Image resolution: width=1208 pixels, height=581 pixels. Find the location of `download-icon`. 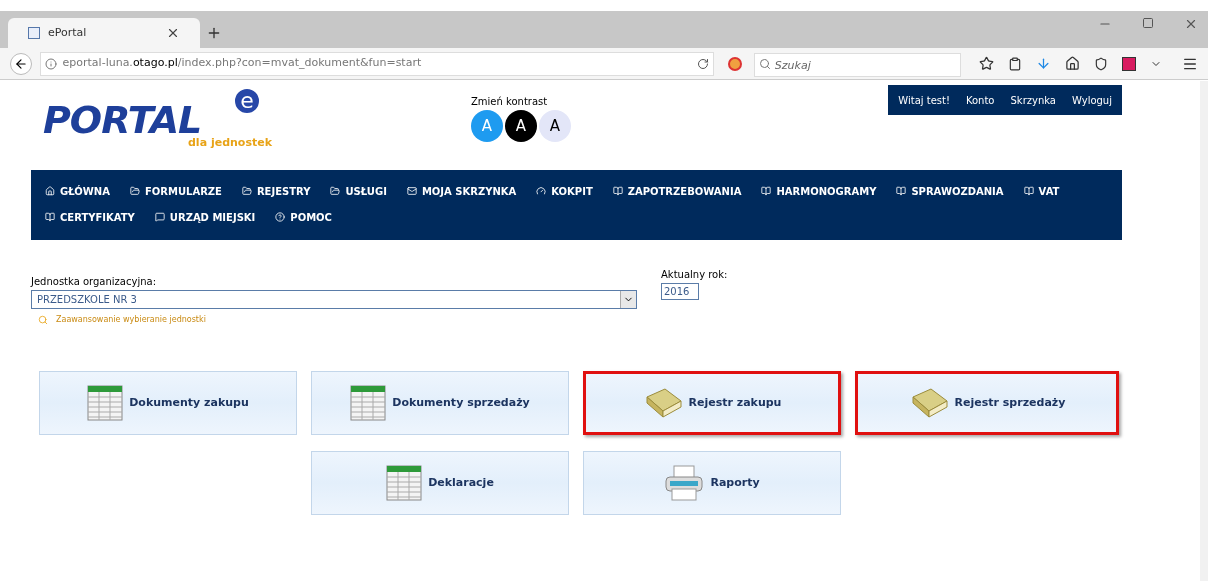

download-icon is located at coordinates (1043, 63).